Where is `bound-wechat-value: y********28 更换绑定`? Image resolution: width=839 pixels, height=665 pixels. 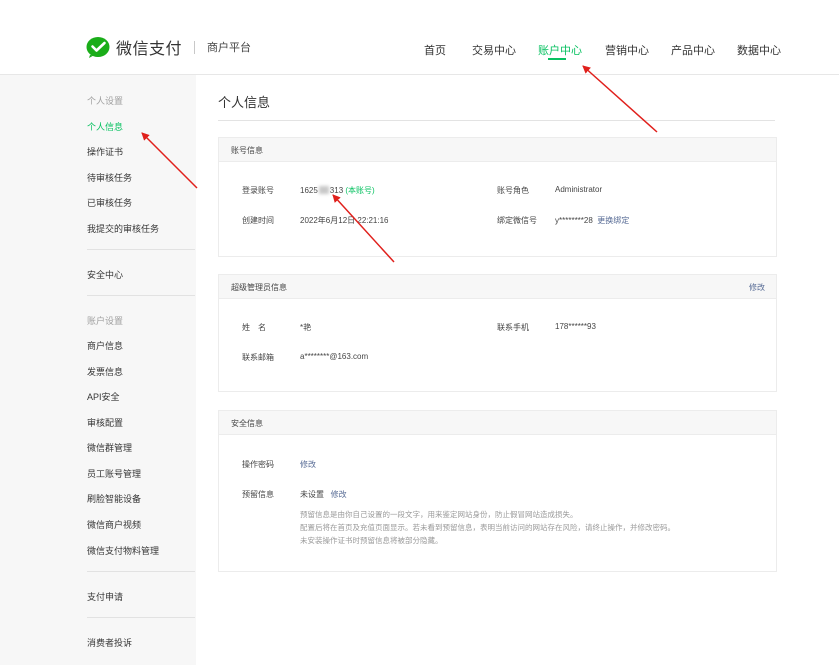
bound-wechat-value: y********28 更换绑定 is located at coordinates (592, 220).